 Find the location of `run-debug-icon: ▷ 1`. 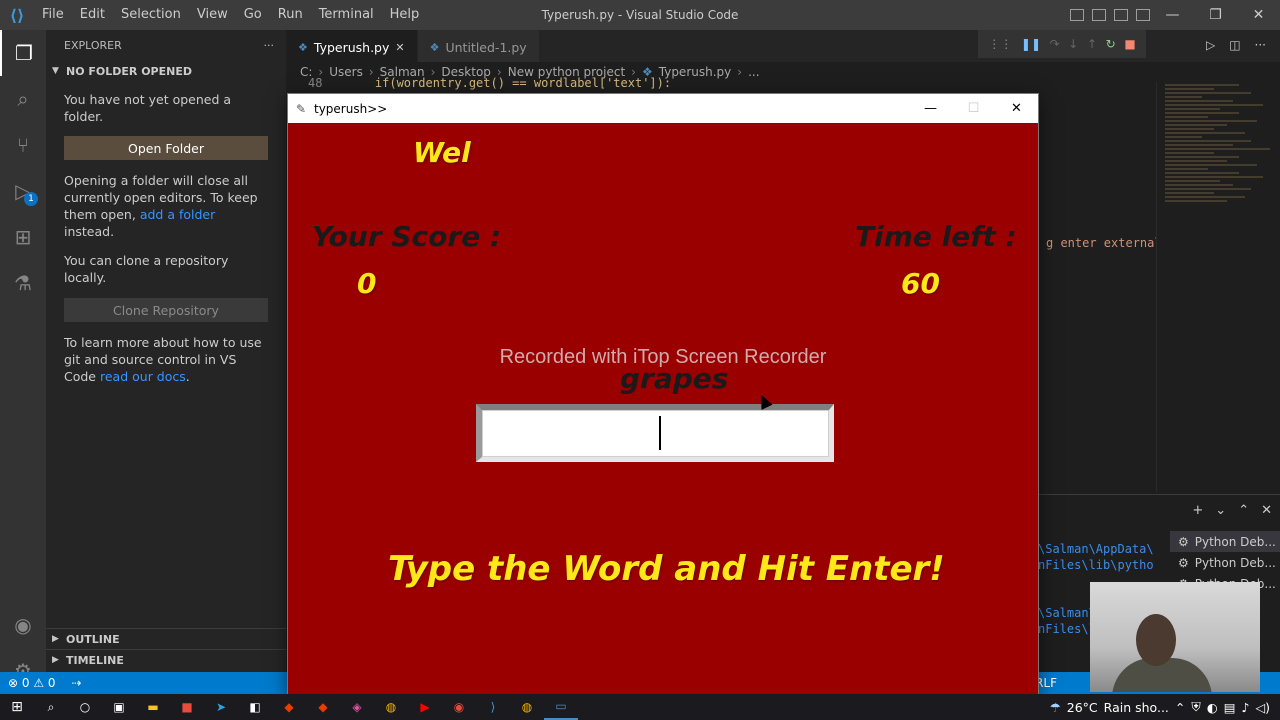

run-debug-icon: ▷ 1 is located at coordinates (23, 191).